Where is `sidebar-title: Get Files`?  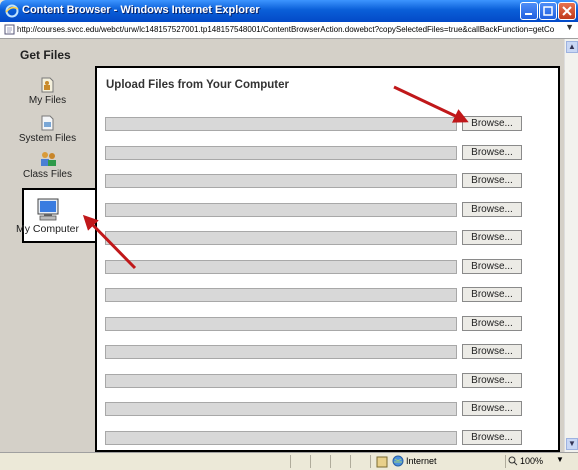 sidebar-title: Get Files is located at coordinates (45, 55).